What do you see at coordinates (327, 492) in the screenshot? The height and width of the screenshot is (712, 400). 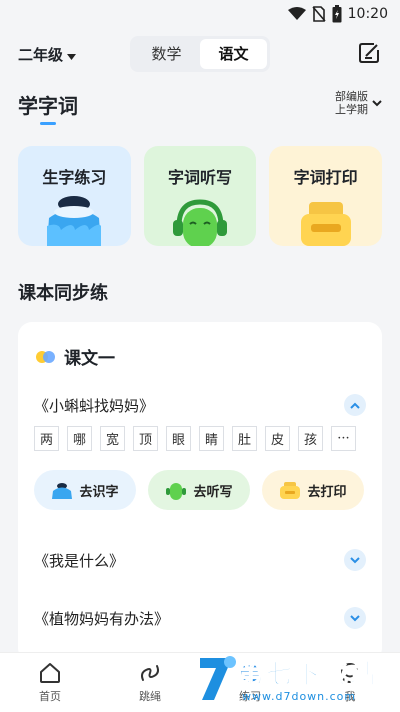 I see `go-print-label: 去打印` at bounding box center [327, 492].